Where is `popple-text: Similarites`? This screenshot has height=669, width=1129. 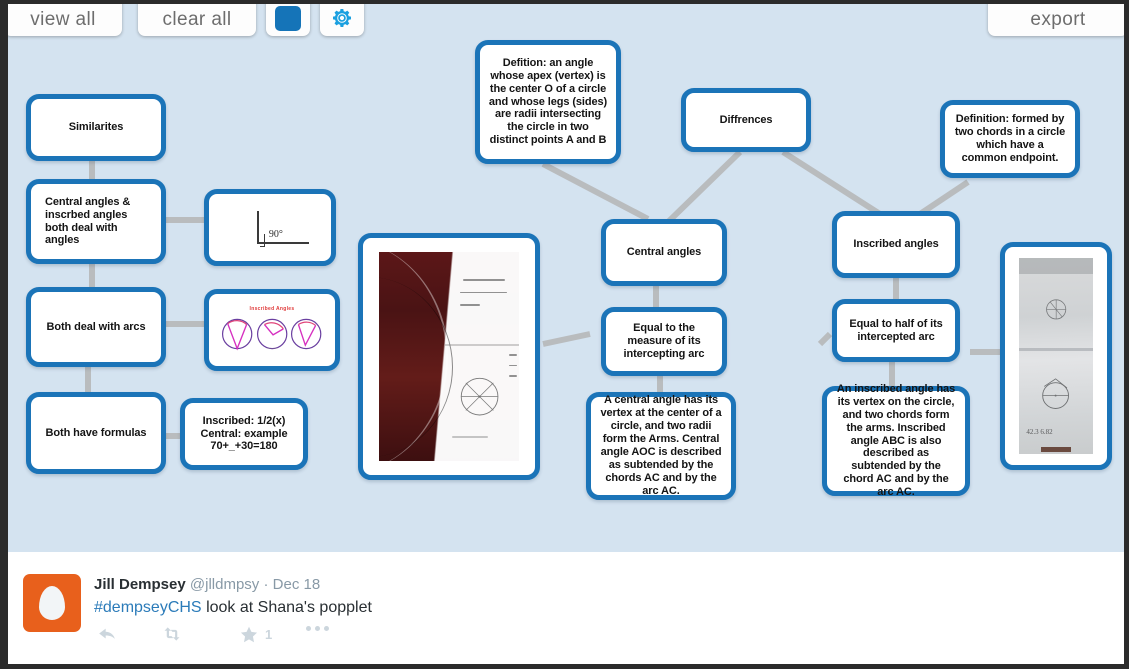 popple-text: Similarites is located at coordinates (96, 127).